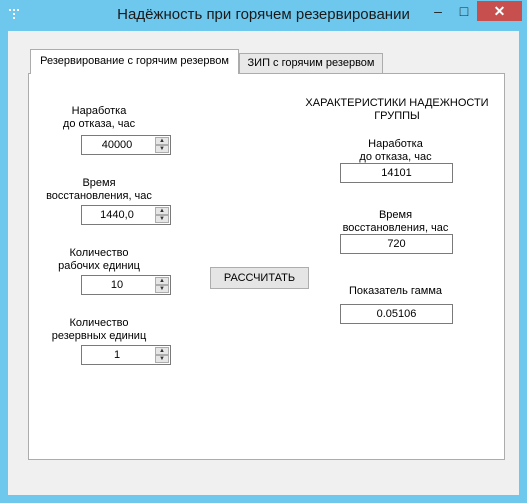 This screenshot has height=503, width=527. I want to click on tab-hot-reserve: Резервирование с горячим резервом, so click(134, 61).